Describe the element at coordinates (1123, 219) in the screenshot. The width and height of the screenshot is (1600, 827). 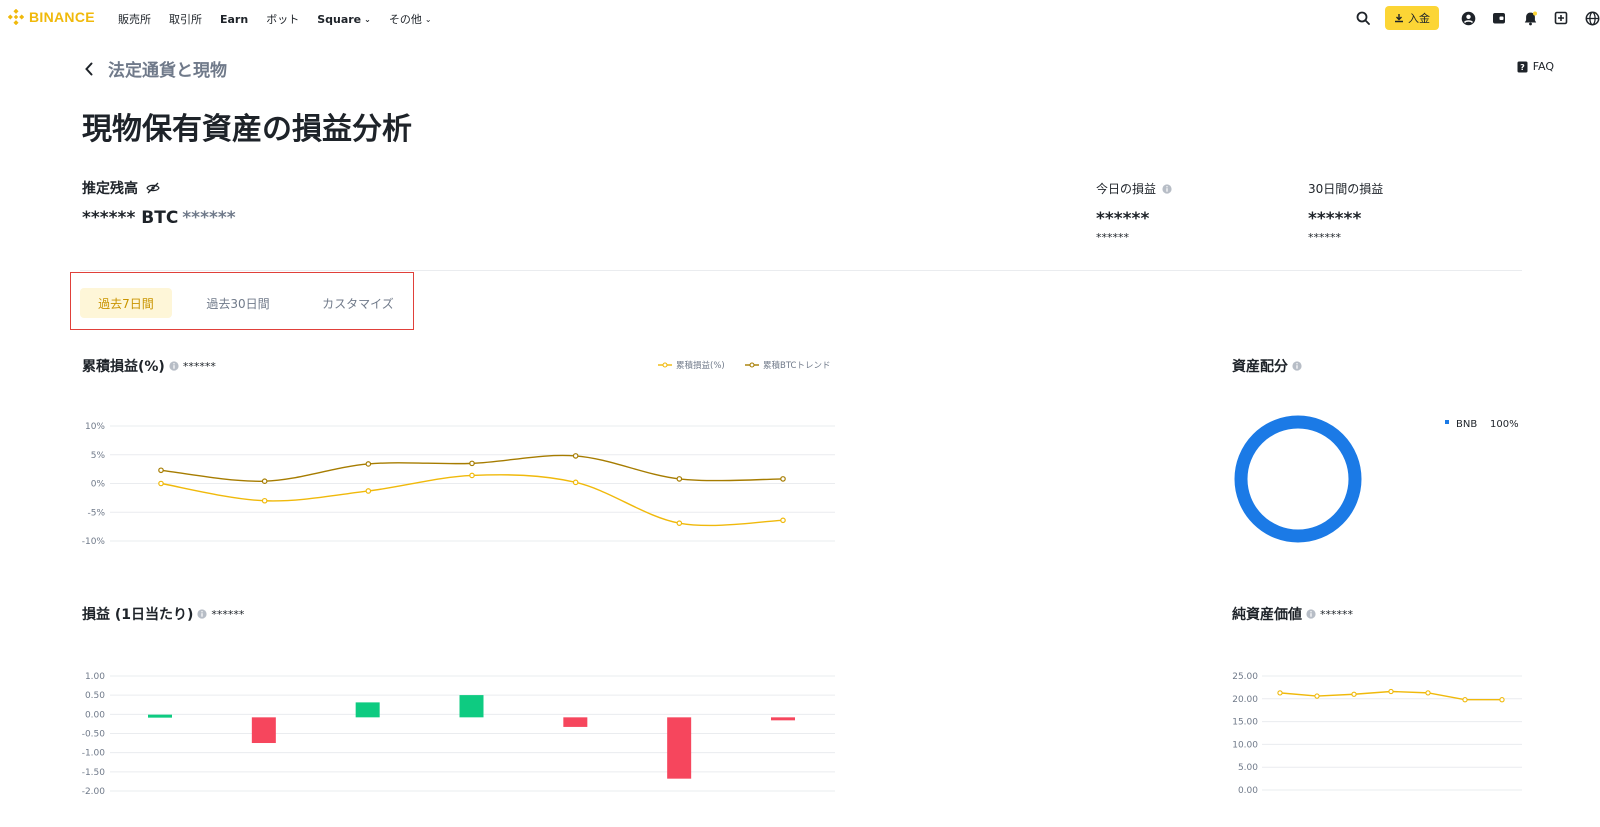
I see `today-pnl-value: ******` at that location.